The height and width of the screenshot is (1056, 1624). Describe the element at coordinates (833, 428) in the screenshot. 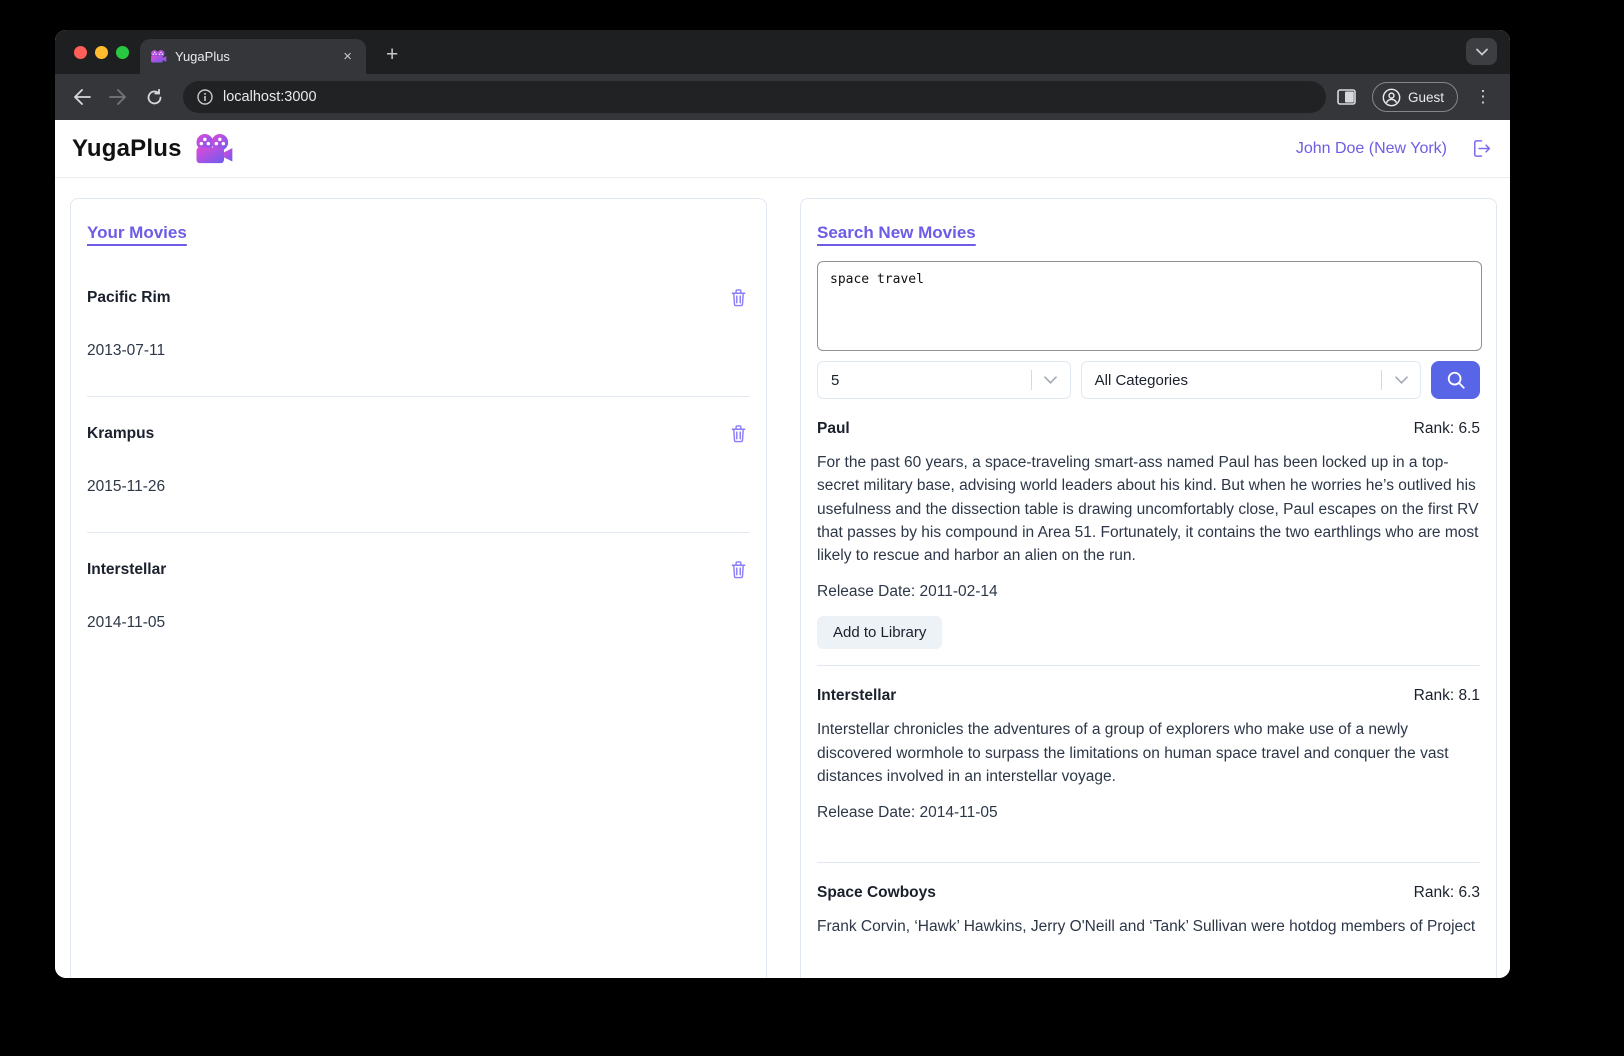

I see `result-title: Paul` at that location.